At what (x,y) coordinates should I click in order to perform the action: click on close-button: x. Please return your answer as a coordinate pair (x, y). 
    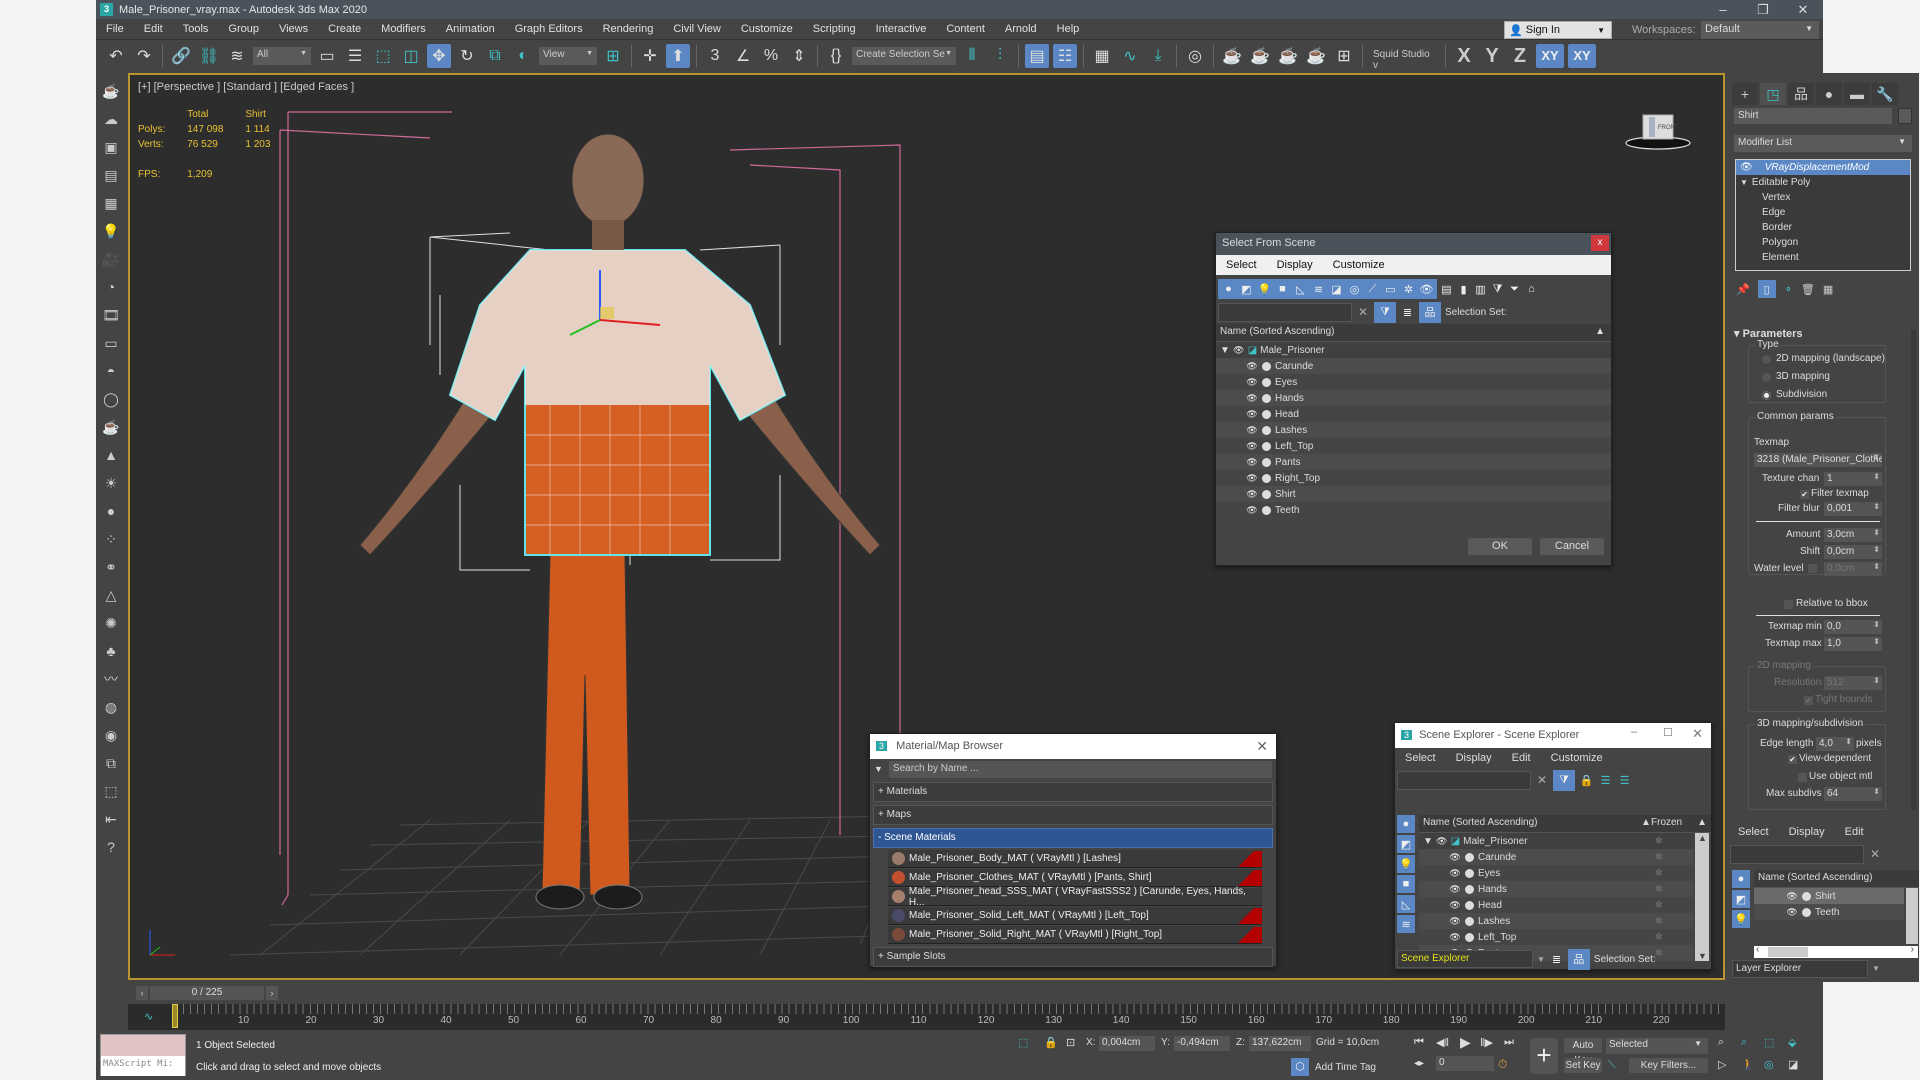
    Looking at the image, I should click on (1600, 243).